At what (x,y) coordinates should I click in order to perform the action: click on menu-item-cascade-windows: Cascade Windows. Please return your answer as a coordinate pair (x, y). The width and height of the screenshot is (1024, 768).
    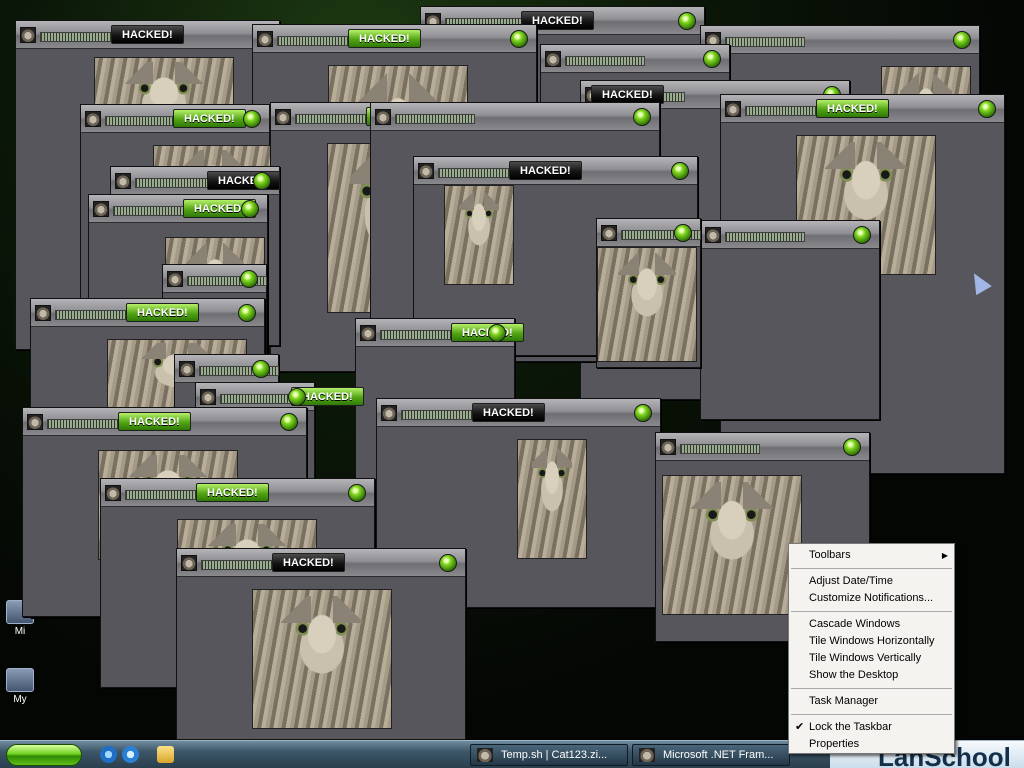
    Looking at the image, I should click on (871, 624).